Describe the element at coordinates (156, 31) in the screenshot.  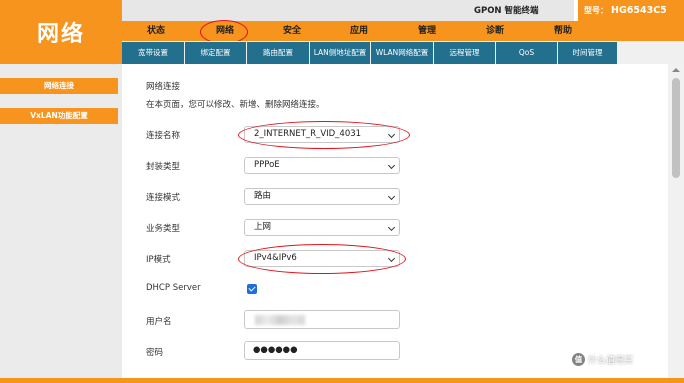
I see `nav-tab-status: 状态` at that location.